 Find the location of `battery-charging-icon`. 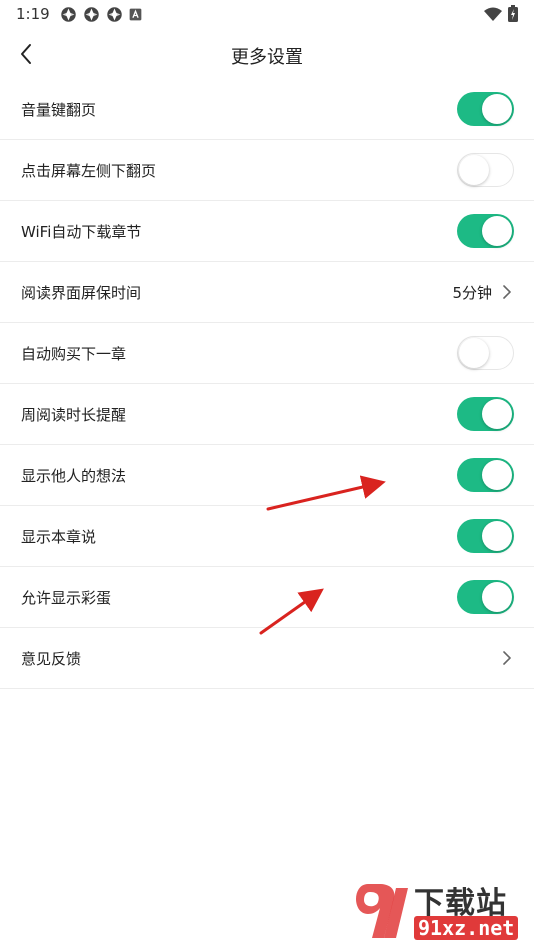

battery-charging-icon is located at coordinates (513, 13).